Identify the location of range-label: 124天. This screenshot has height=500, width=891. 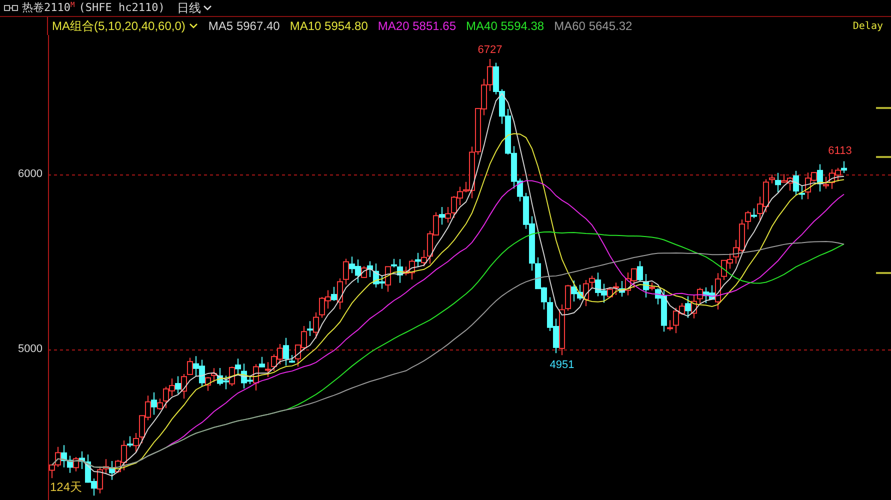
(66, 487).